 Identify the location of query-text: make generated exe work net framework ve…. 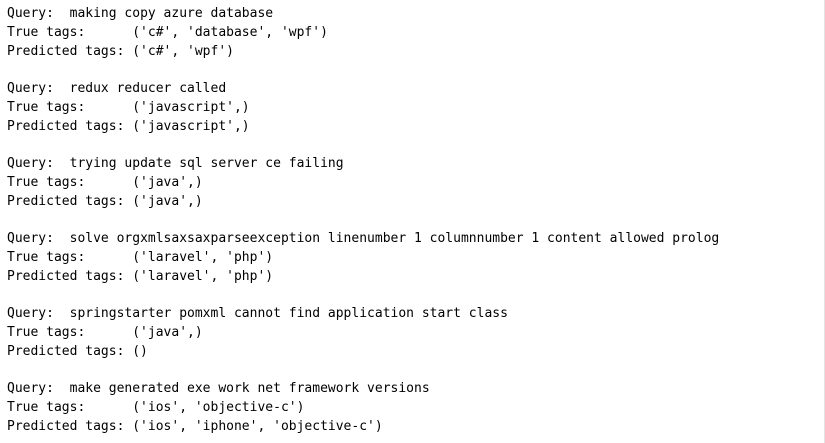
(249, 388).